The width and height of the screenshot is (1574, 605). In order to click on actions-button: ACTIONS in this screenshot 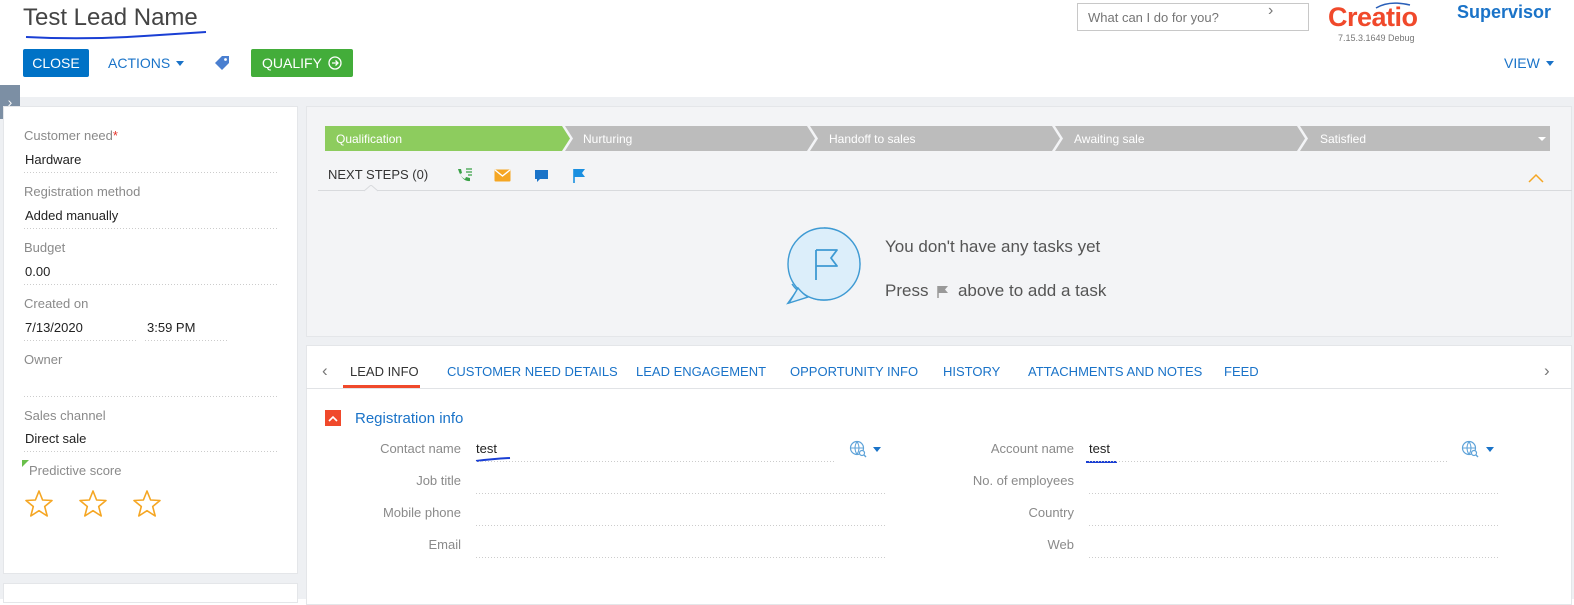, I will do `click(146, 63)`.